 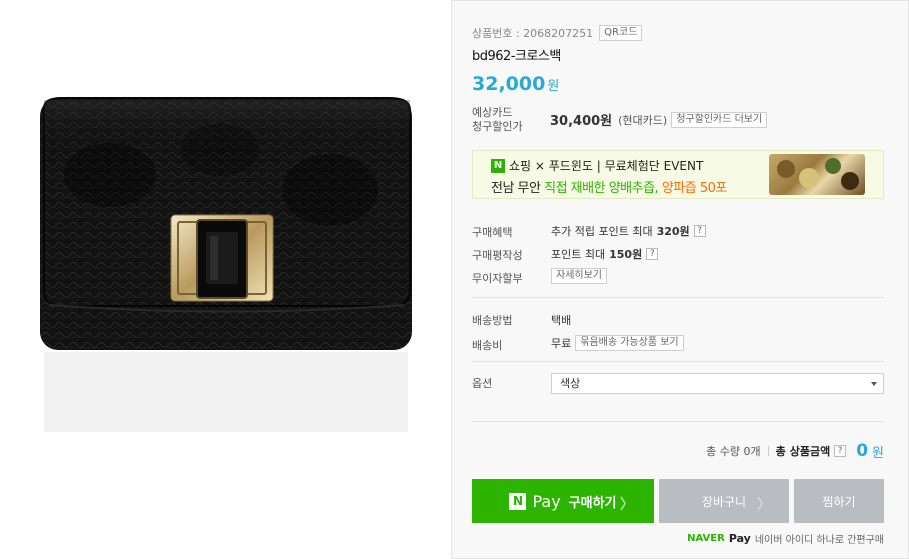 What do you see at coordinates (878, 453) in the screenshot?
I see `total-amount-unit: 원` at bounding box center [878, 453].